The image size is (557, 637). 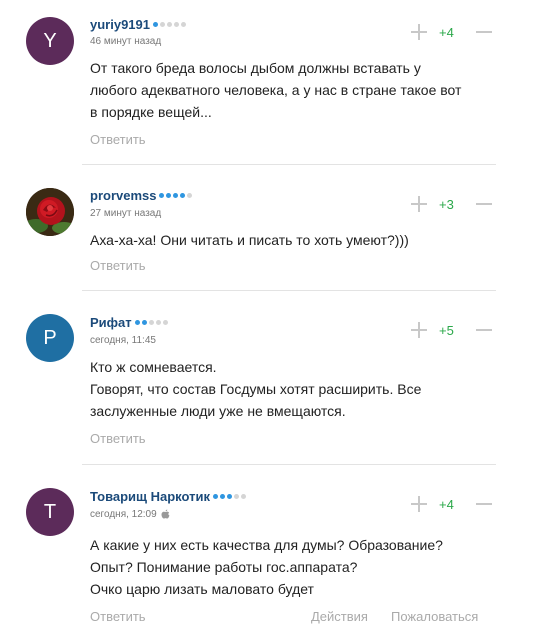 I want to click on author-line: Товарищ Наркотик, so click(x=168, y=496).